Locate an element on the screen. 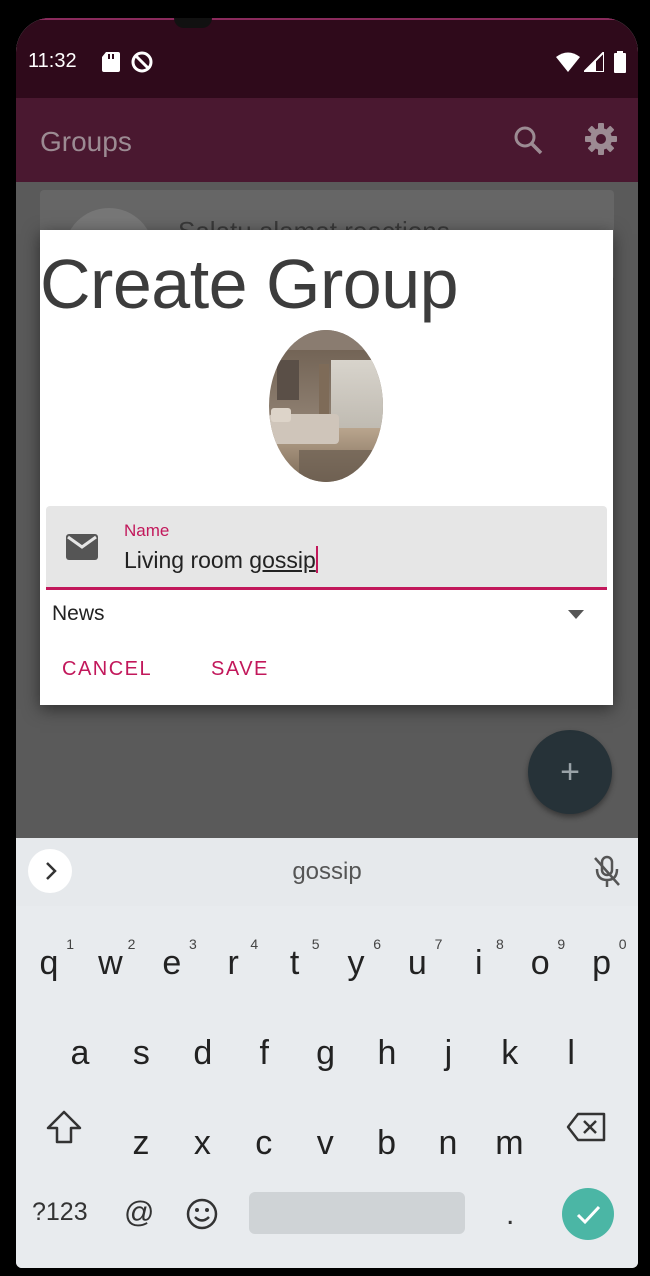 This screenshot has height=1276, width=650. key-hint: 7 is located at coordinates (438, 944).